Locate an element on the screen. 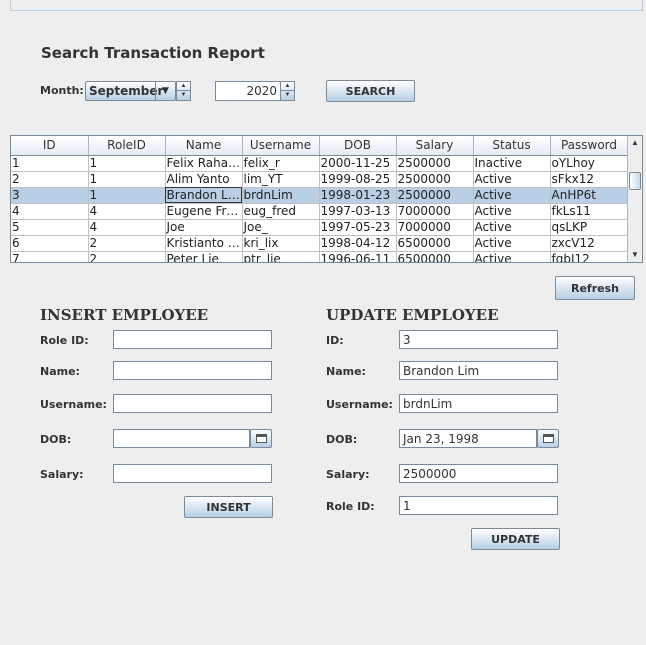 The height and width of the screenshot is (645, 646). table-cell: ptr_lie is located at coordinates (281, 256).